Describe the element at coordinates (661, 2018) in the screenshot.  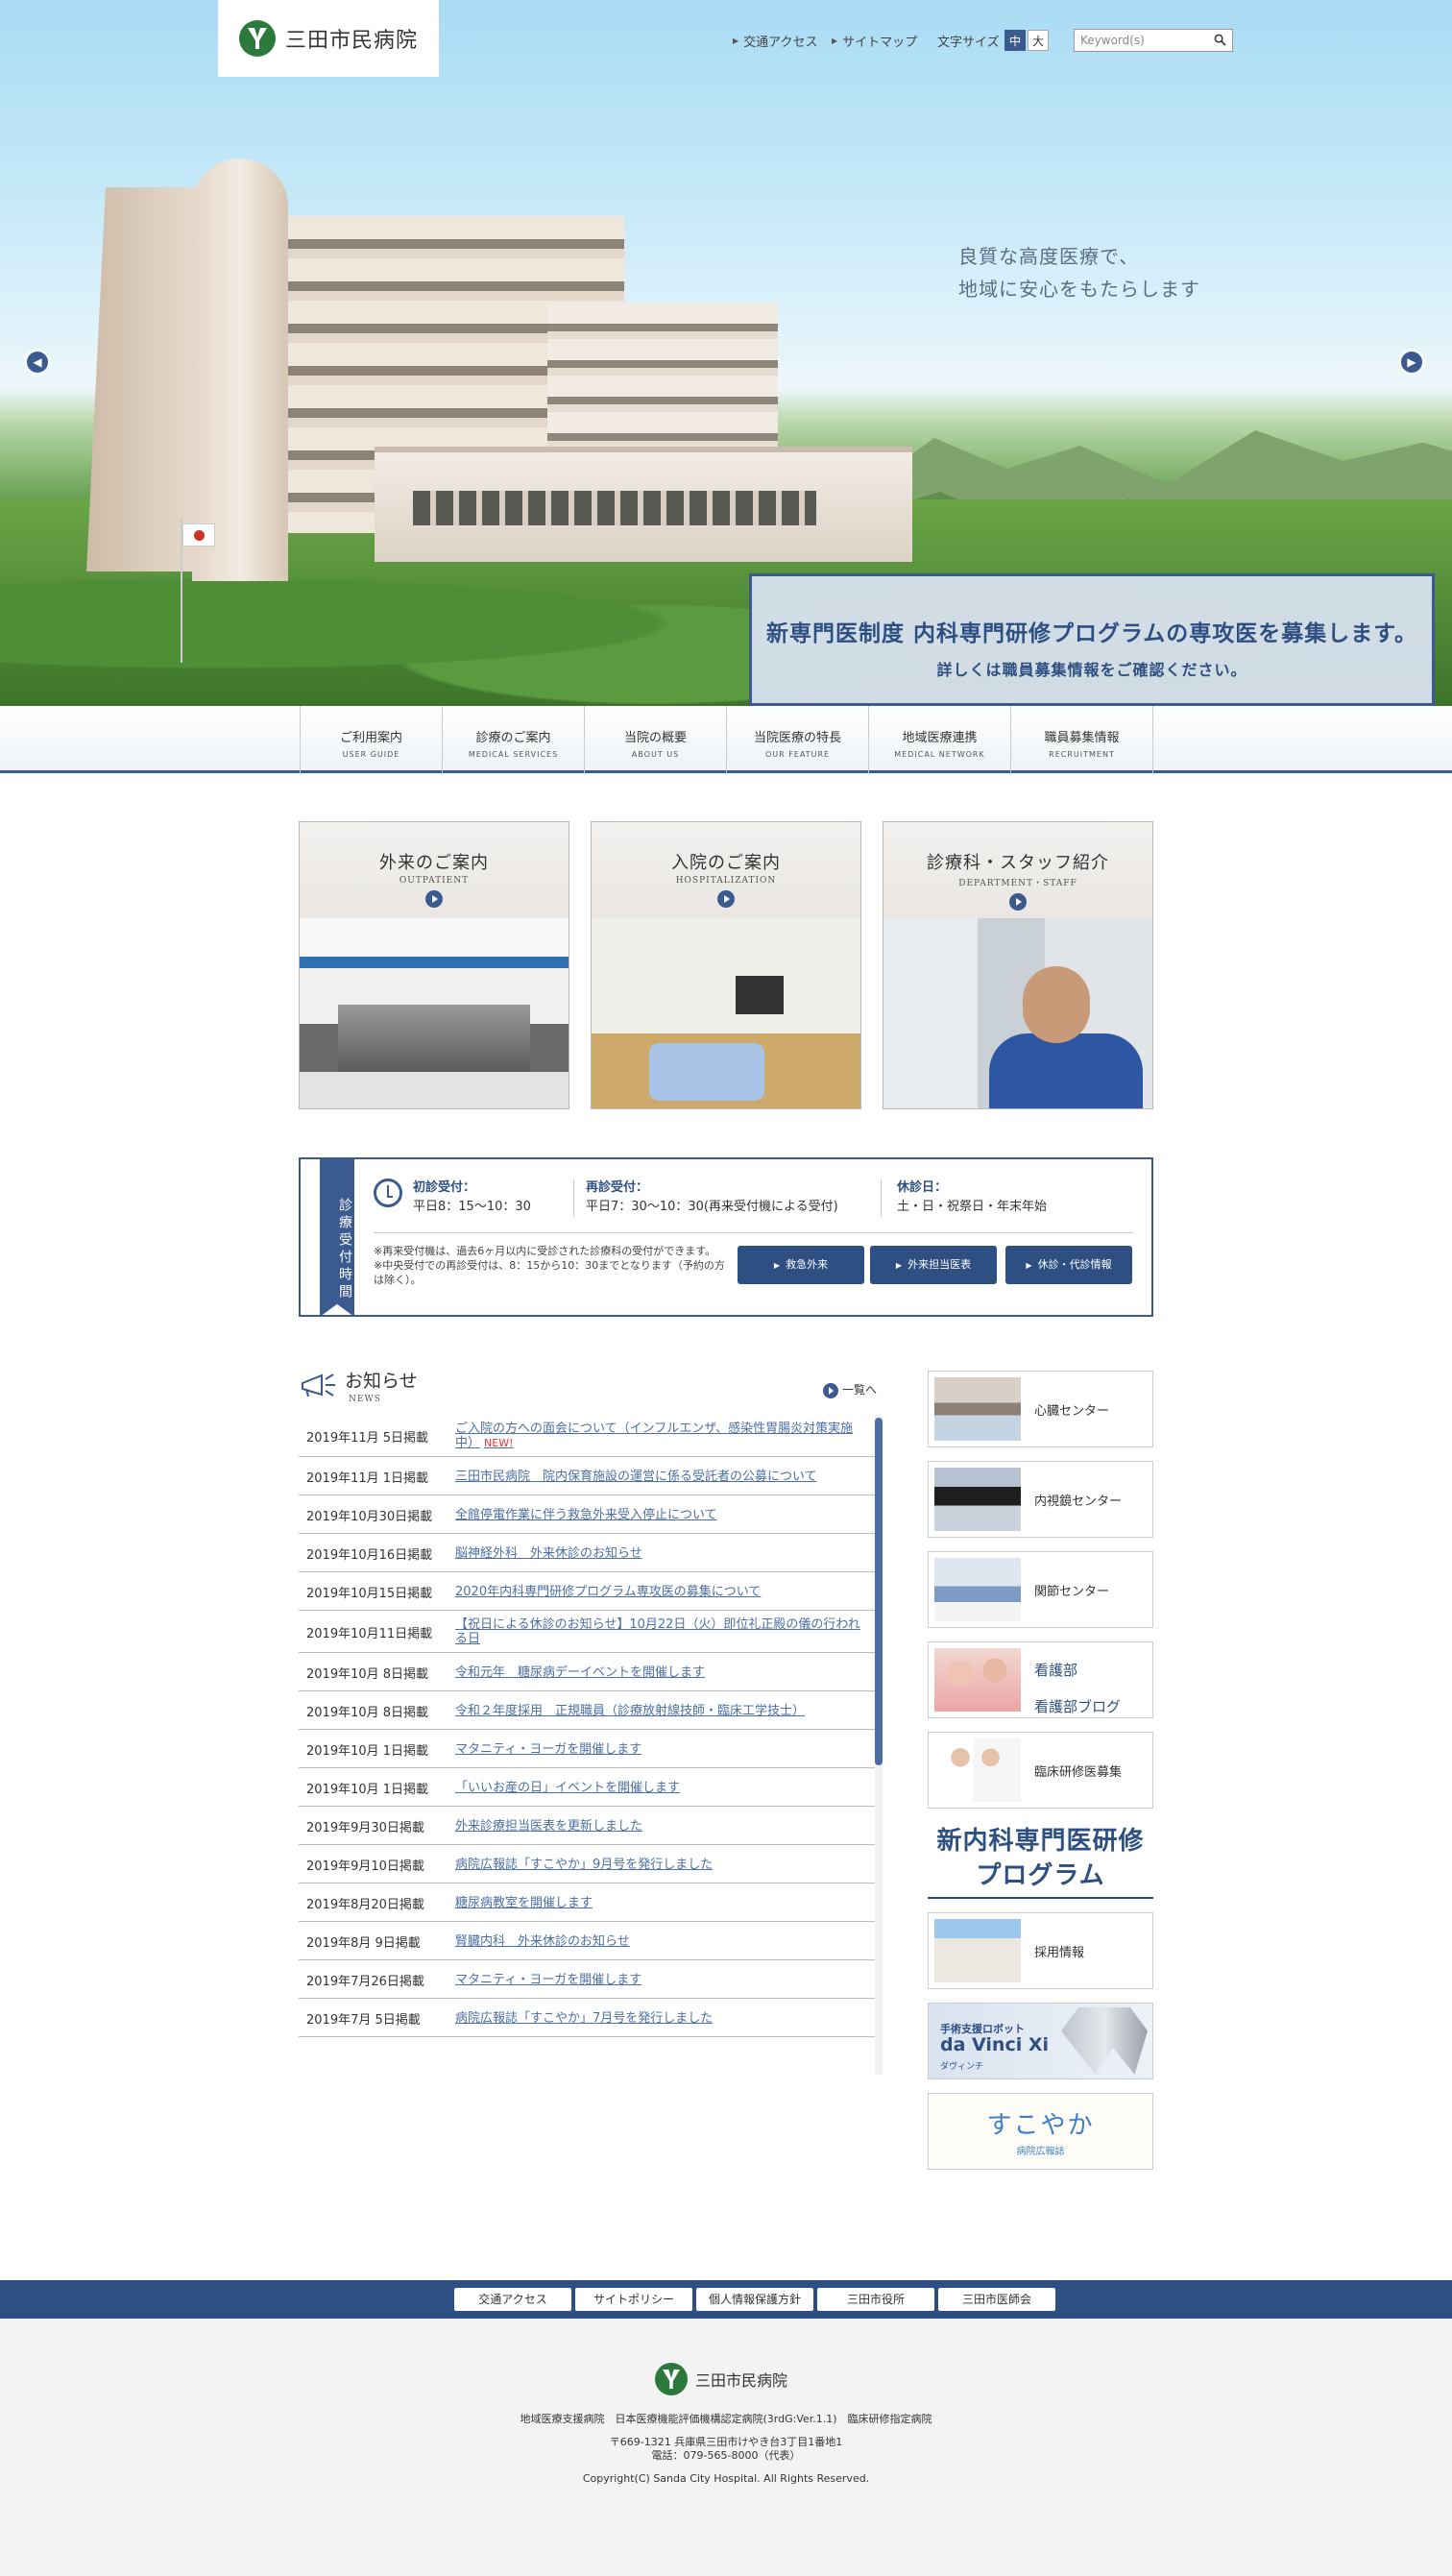
I see `news-link: 病院広報誌「すこやか」7月号を発行しました` at that location.